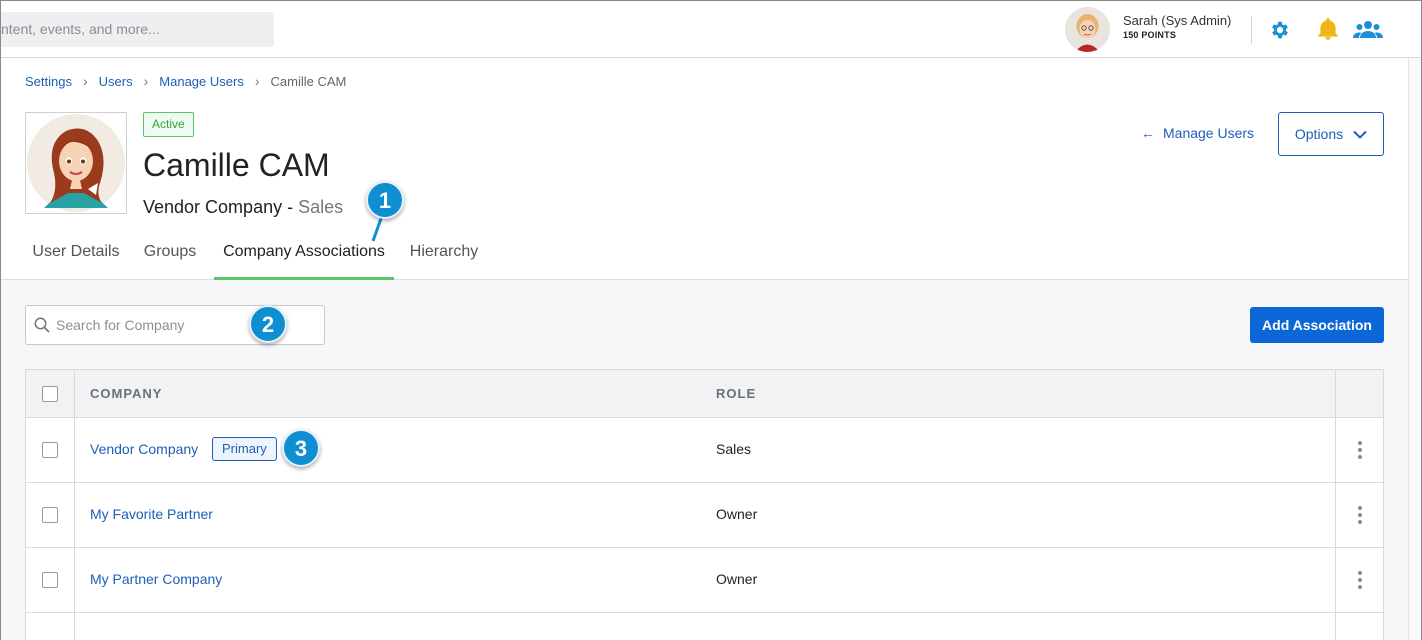  What do you see at coordinates (116, 81) in the screenshot?
I see `breadcrumb-users: Users` at bounding box center [116, 81].